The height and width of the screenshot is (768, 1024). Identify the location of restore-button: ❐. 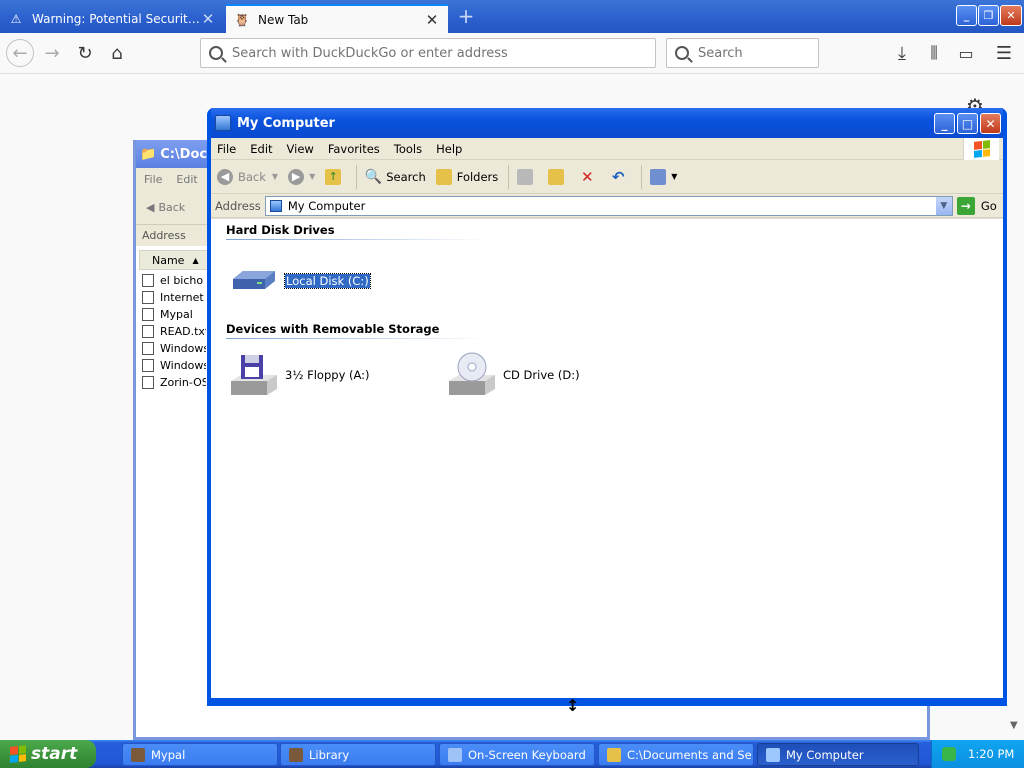
(988, 15).